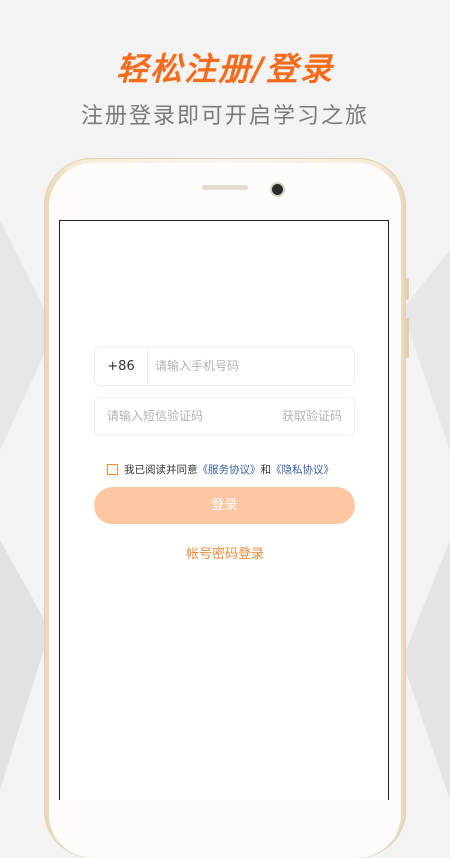  Describe the element at coordinates (266, 470) in the screenshot. I see `agreement-and-text: 和` at that location.